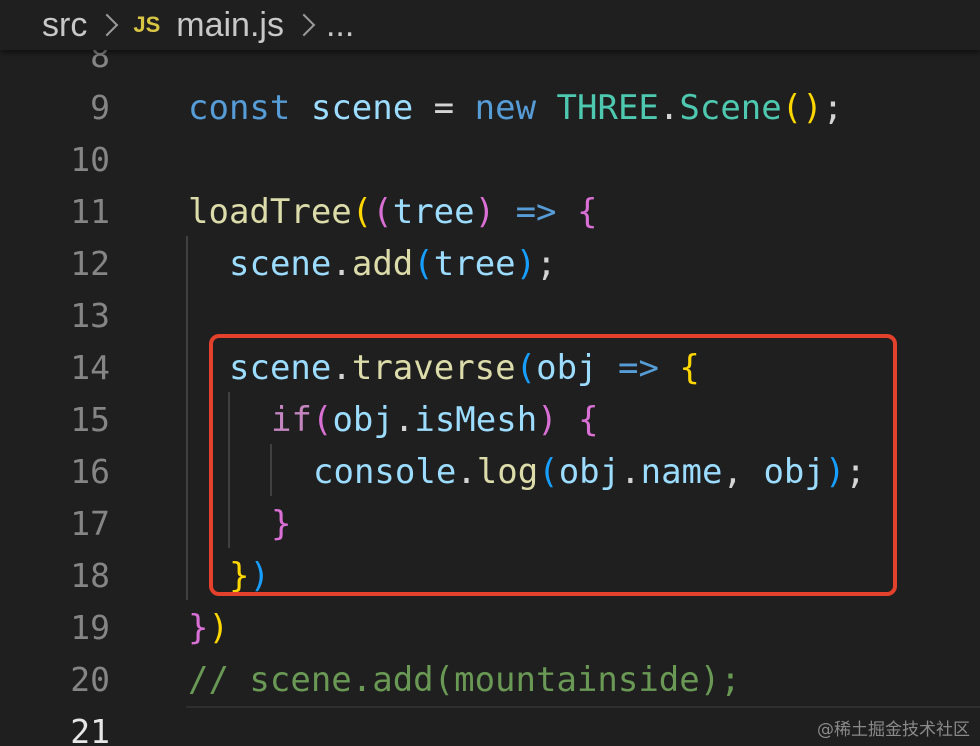 The width and height of the screenshot is (980, 746). Describe the element at coordinates (64, 25) in the screenshot. I see `breadcrumb-folder-src: src` at that location.